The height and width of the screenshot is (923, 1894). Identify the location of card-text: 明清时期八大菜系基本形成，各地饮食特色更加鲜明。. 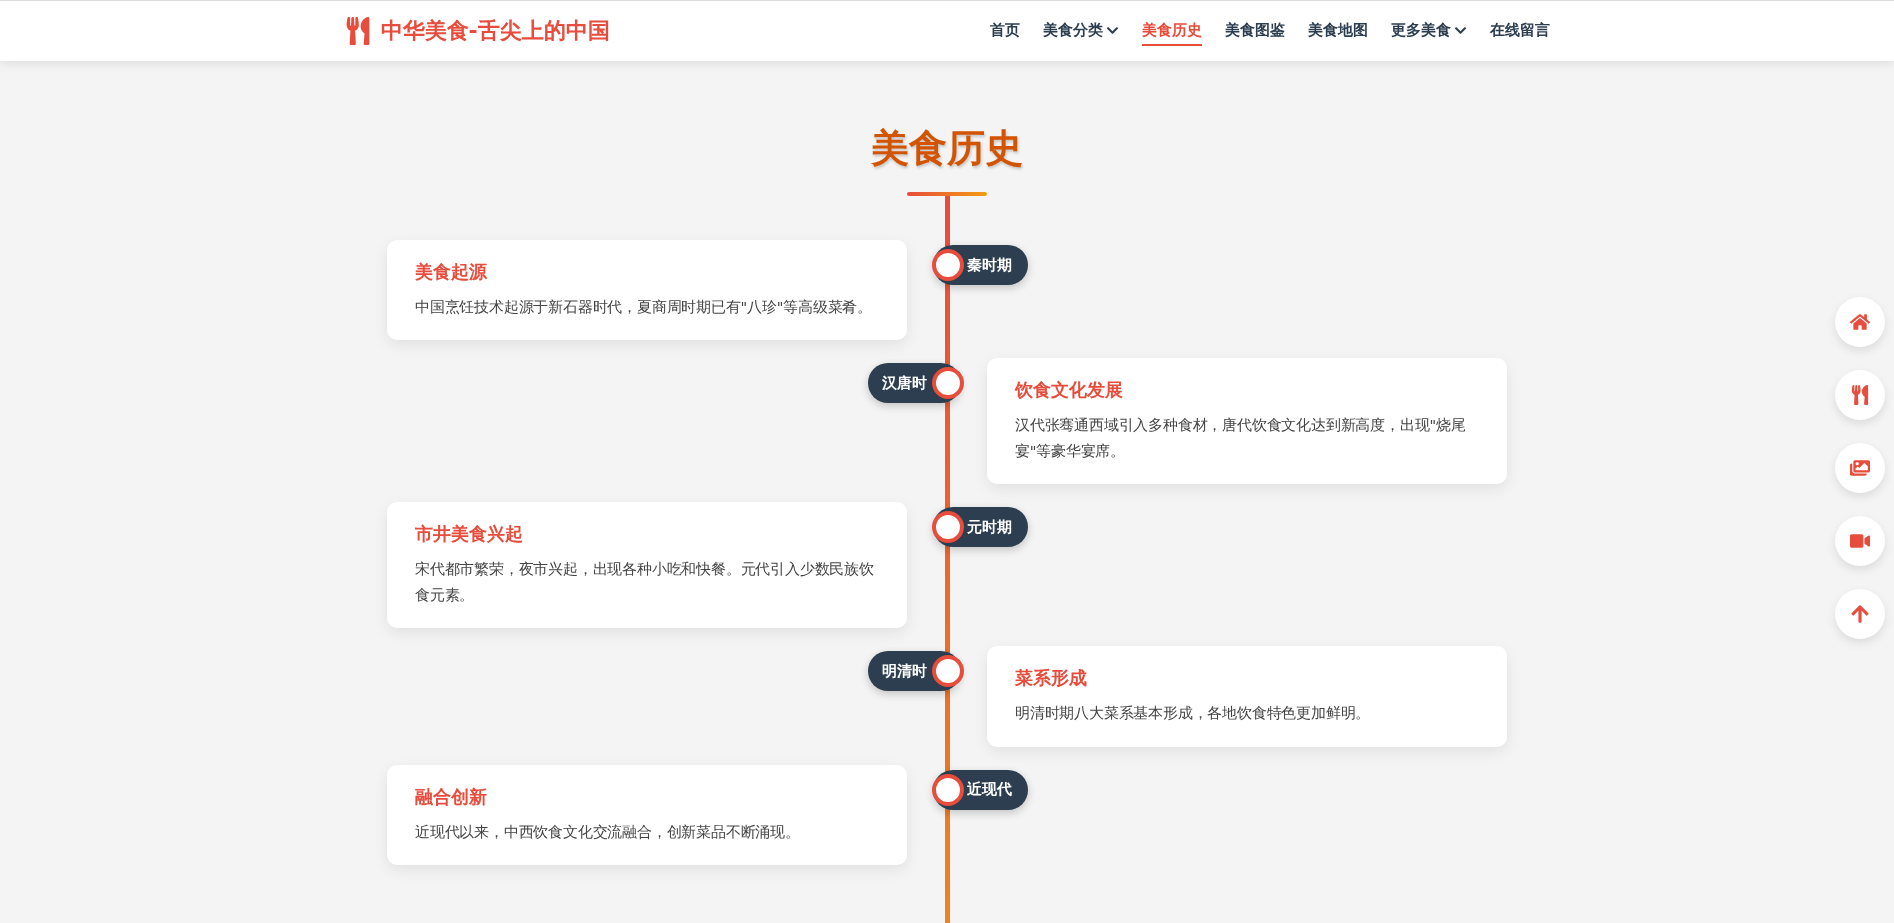
(1193, 714).